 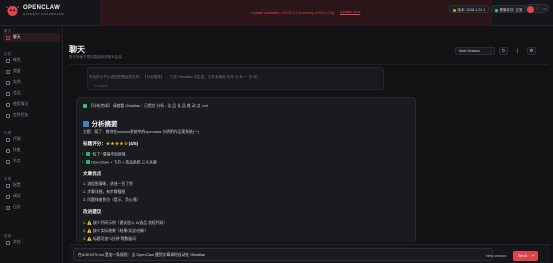 I want to click on sidebar-item-nodes: 节点, so click(x=31, y=161).